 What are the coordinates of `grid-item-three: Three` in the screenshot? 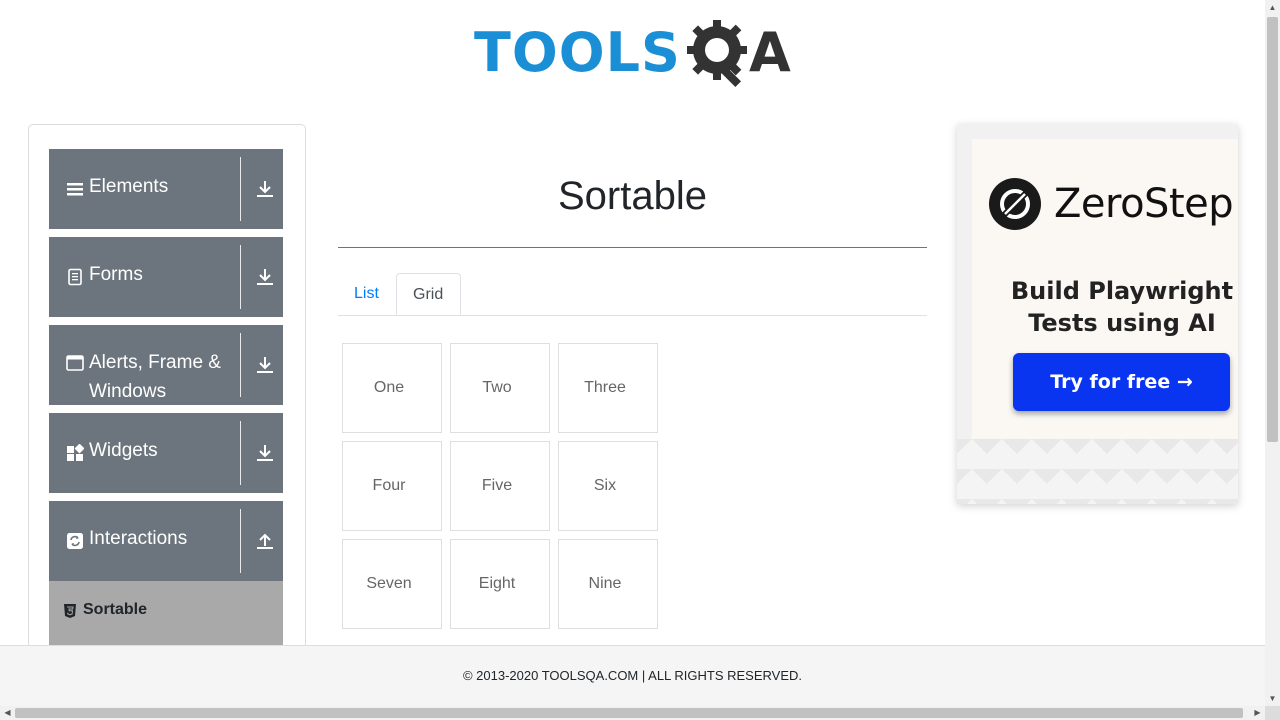 It's located at (608, 388).